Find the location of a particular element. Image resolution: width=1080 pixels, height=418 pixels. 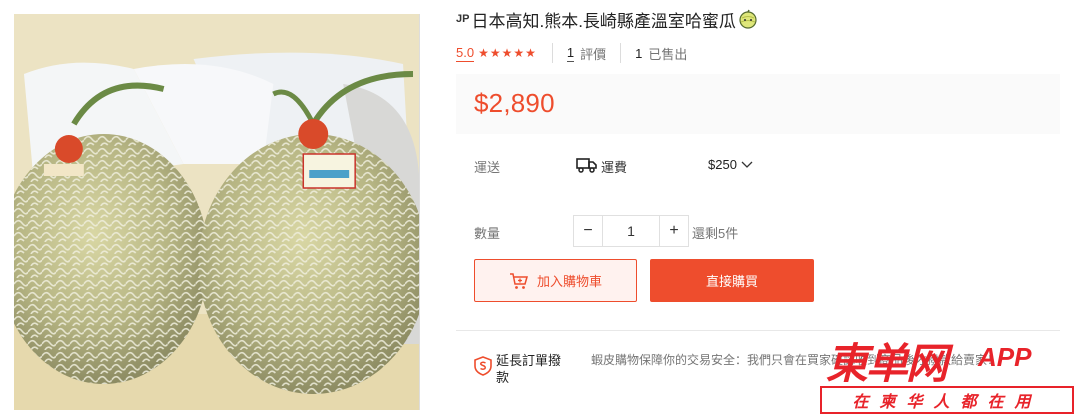

shipping-fee-dropdown: $250 is located at coordinates (730, 164).